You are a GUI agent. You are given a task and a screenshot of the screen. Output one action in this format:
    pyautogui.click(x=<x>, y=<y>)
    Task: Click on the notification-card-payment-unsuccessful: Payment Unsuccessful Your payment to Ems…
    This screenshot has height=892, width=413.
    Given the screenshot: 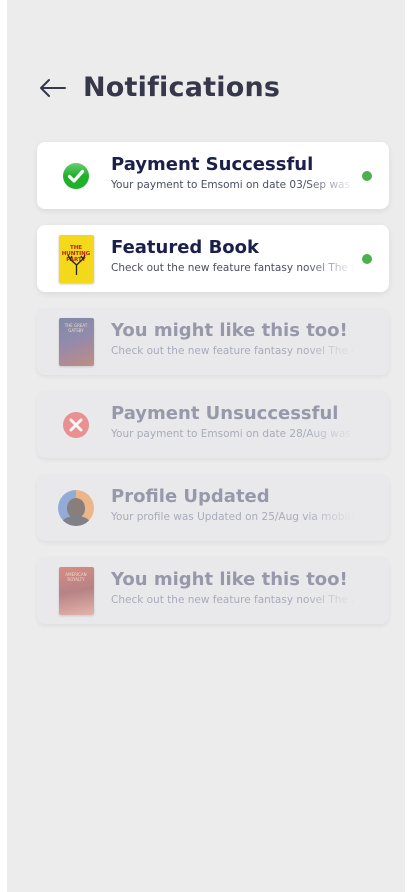 What is the action you would take?
    pyautogui.click(x=213, y=424)
    